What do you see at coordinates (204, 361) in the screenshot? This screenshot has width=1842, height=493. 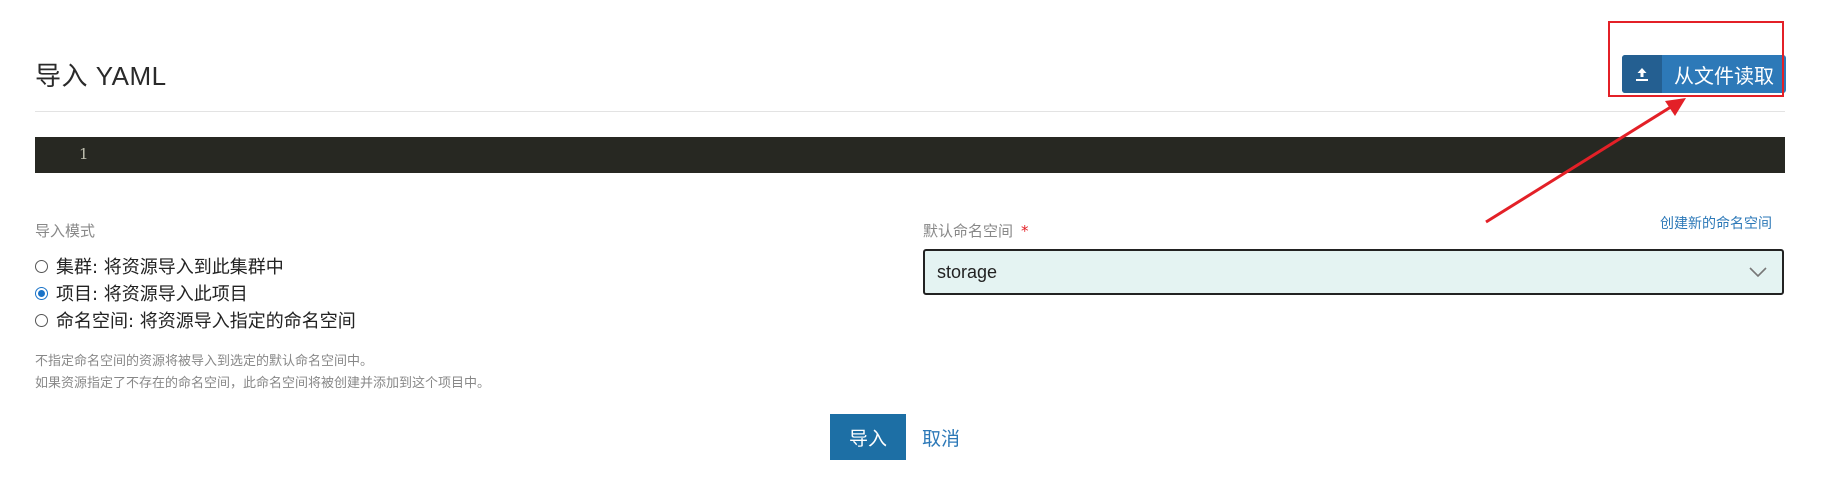 I see `help-note-1: 不指定命名空间的资源将被导入到选定的默认命名空间中。` at bounding box center [204, 361].